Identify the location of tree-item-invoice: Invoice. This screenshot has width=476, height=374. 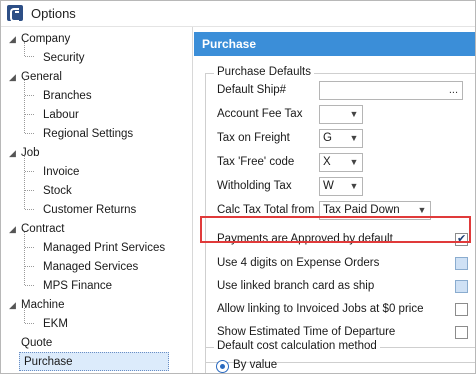
(61, 172).